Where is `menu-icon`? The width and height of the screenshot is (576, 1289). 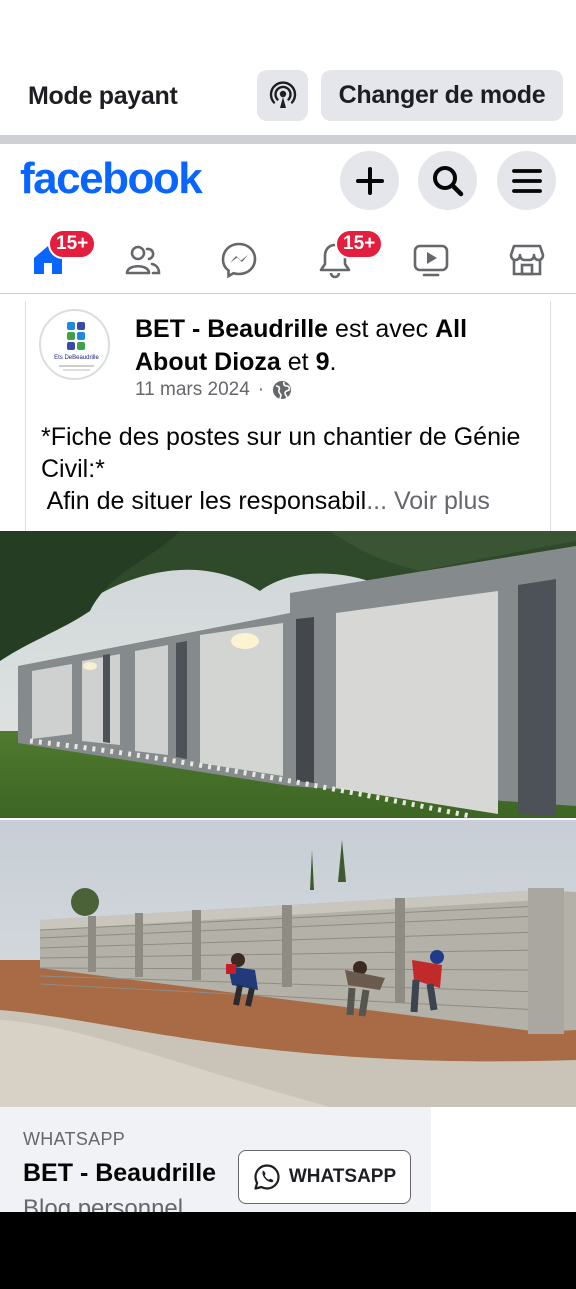 menu-icon is located at coordinates (526, 180).